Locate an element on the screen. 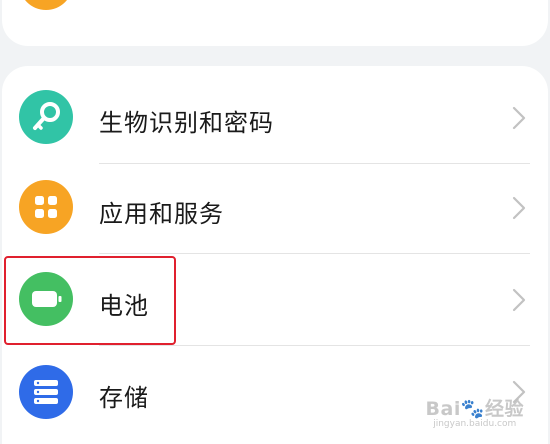 This screenshot has width=550, height=444. settings-card-top: 通知 is located at coordinates (275, 23).